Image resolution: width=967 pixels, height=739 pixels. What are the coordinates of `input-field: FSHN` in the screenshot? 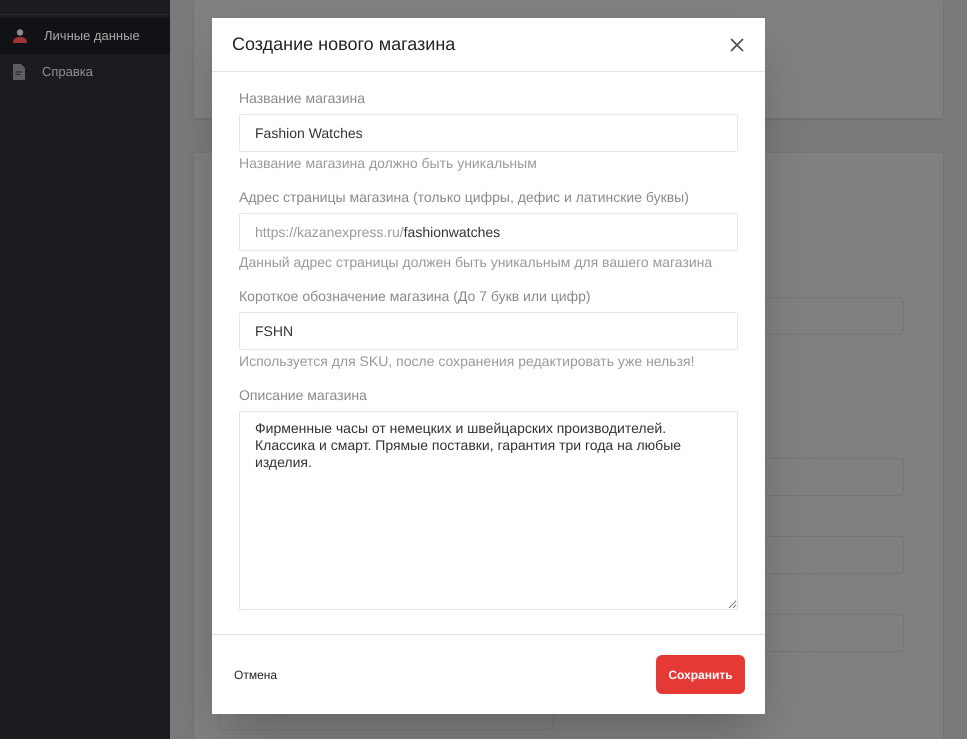 It's located at (488, 331).